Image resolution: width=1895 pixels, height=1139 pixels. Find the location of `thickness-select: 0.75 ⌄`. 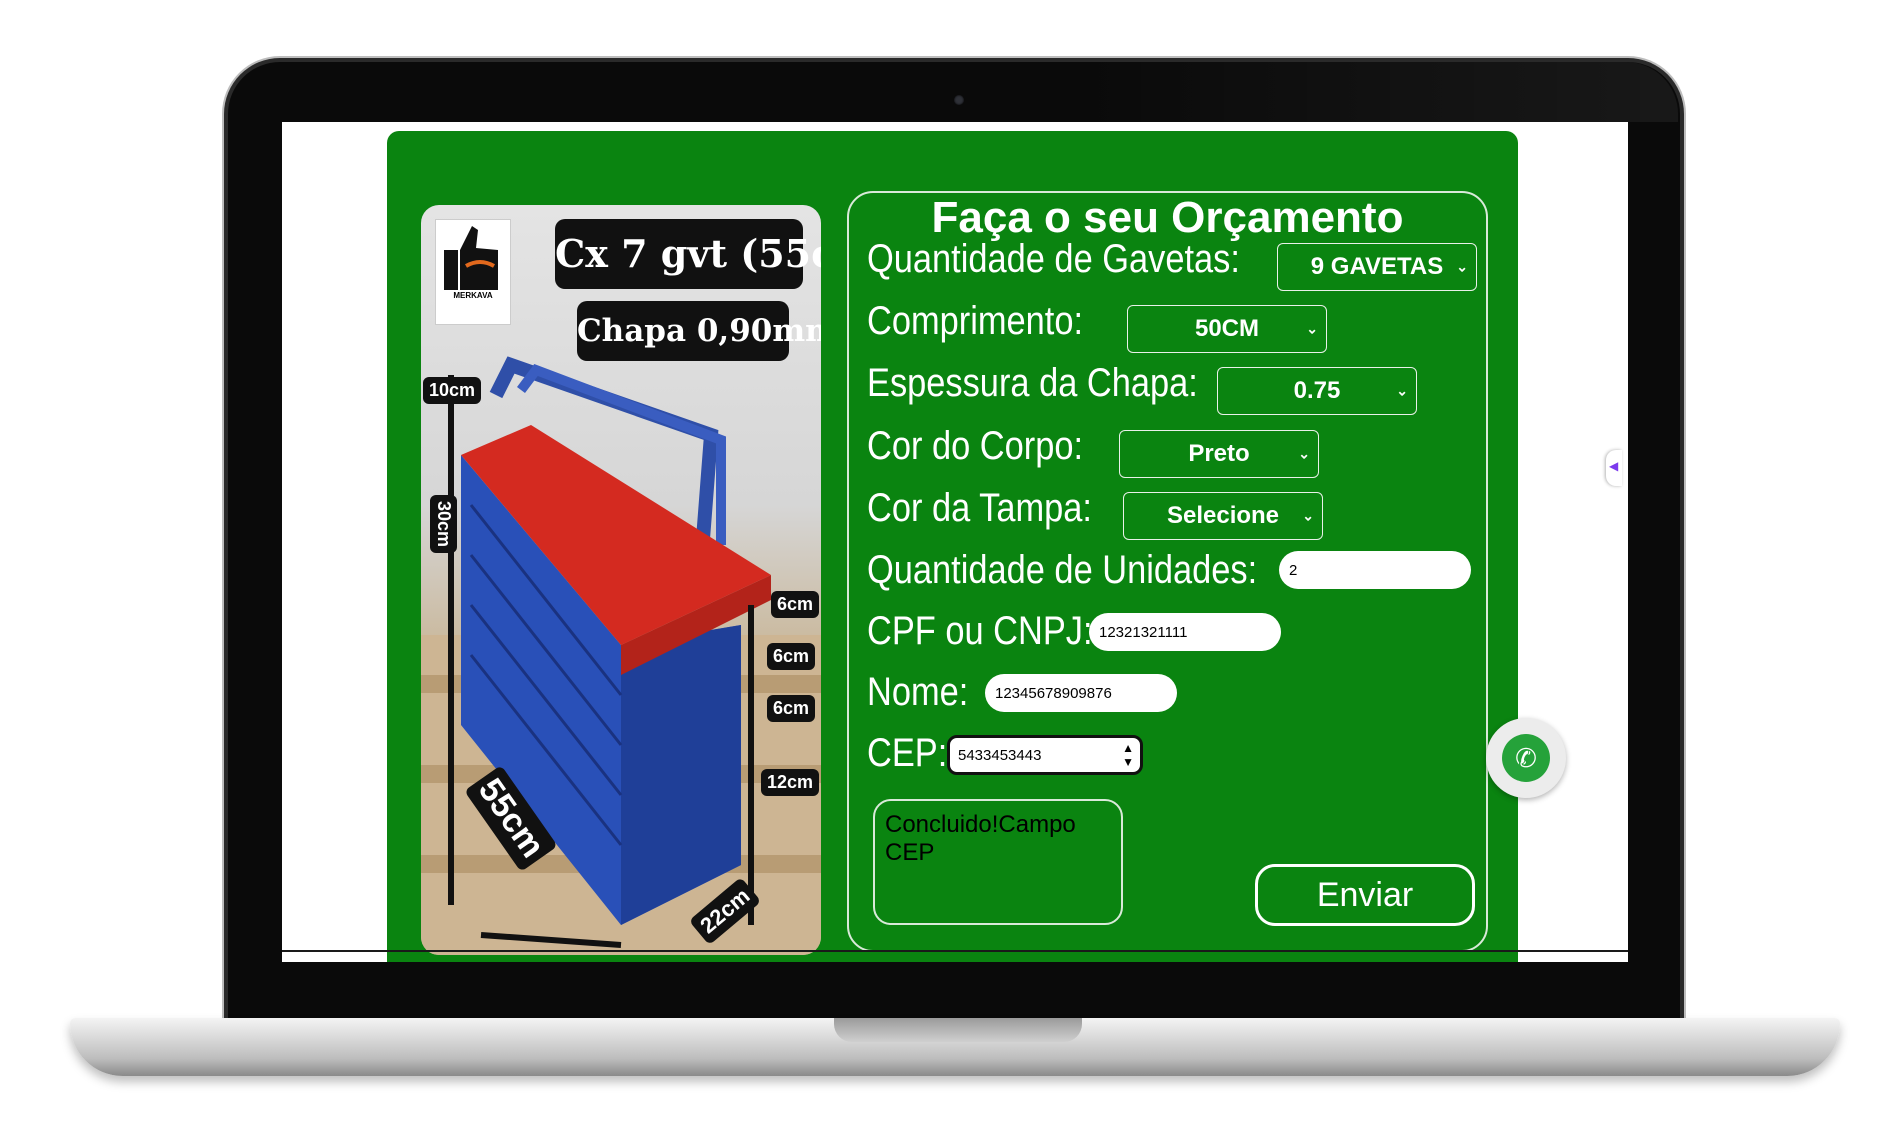

thickness-select: 0.75 ⌄ is located at coordinates (1317, 391).